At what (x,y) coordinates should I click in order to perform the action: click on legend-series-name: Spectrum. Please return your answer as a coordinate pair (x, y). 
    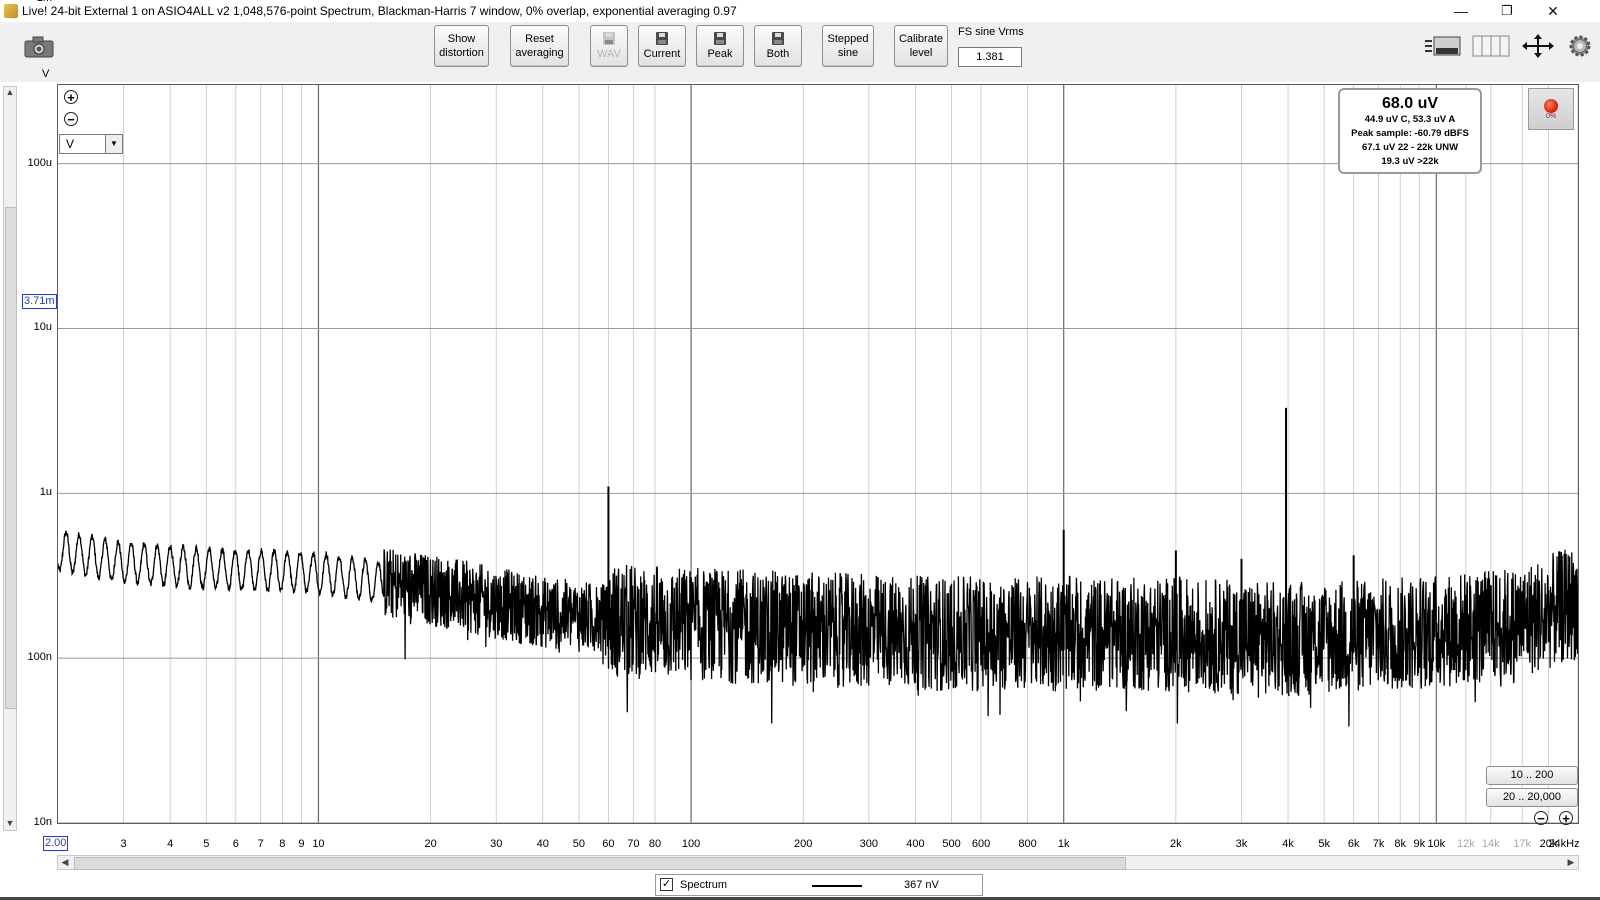
    Looking at the image, I should click on (704, 885).